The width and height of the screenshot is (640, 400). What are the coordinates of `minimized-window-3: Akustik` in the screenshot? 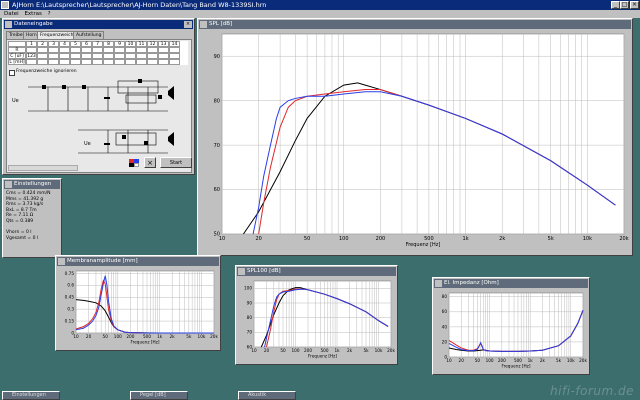 It's located at (267, 395).